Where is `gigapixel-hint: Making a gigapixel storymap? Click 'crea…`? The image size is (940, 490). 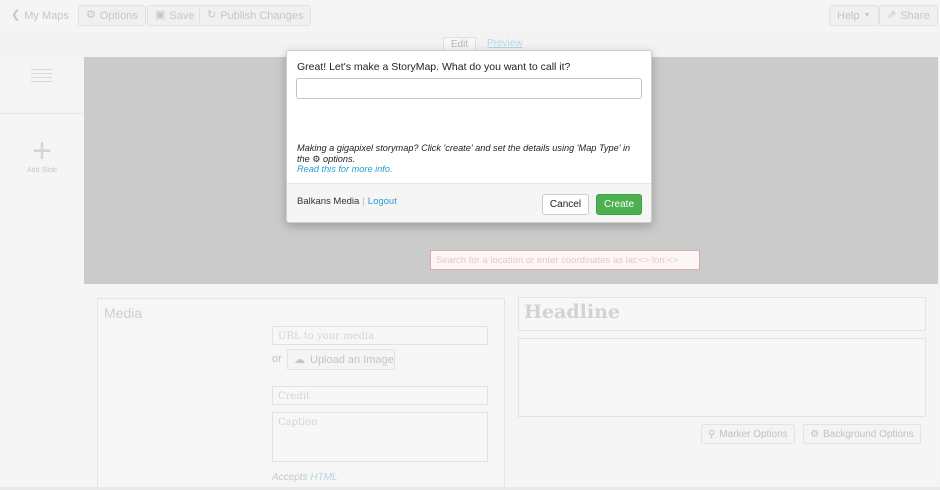
gigapixel-hint: Making a gigapixel storymap? Click 'crea… is located at coordinates (464, 153).